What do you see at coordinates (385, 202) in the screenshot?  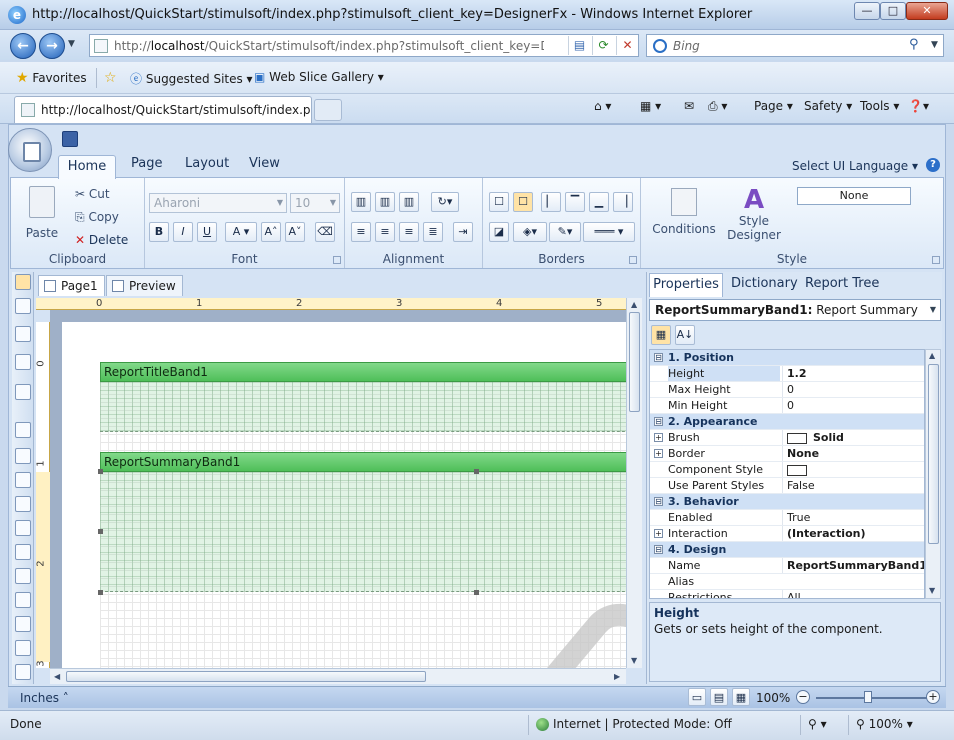 I see `align-middle-icon: ▥` at bounding box center [385, 202].